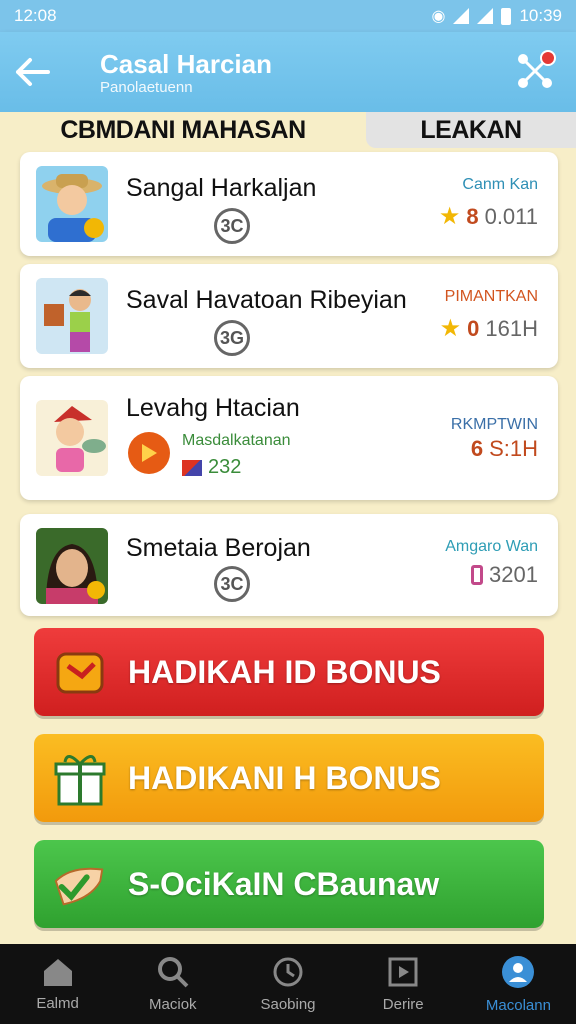 This screenshot has height=1024, width=576. I want to click on item-value-text: 0.011, so click(511, 216).